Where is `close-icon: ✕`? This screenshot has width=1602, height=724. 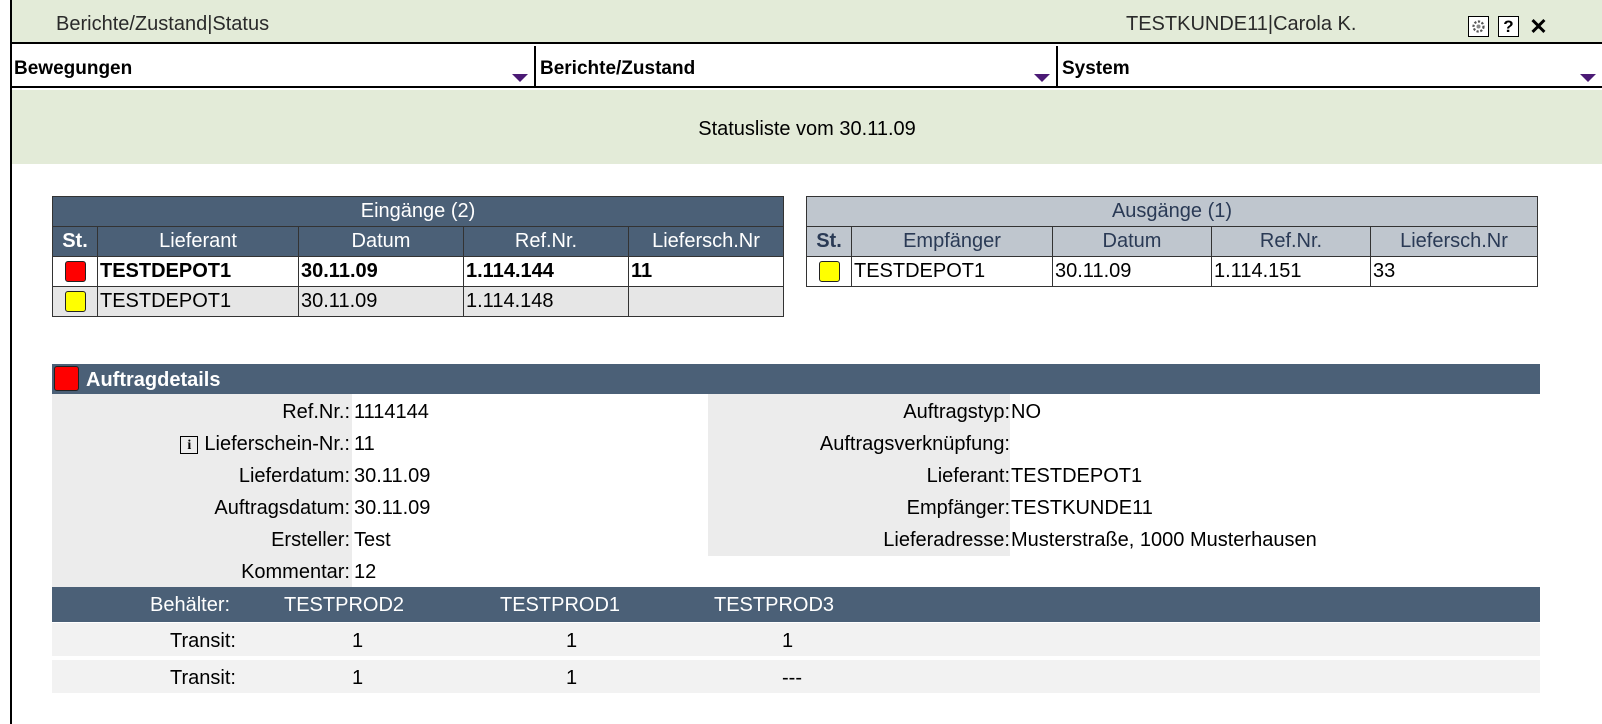
close-icon: ✕ is located at coordinates (1538, 26).